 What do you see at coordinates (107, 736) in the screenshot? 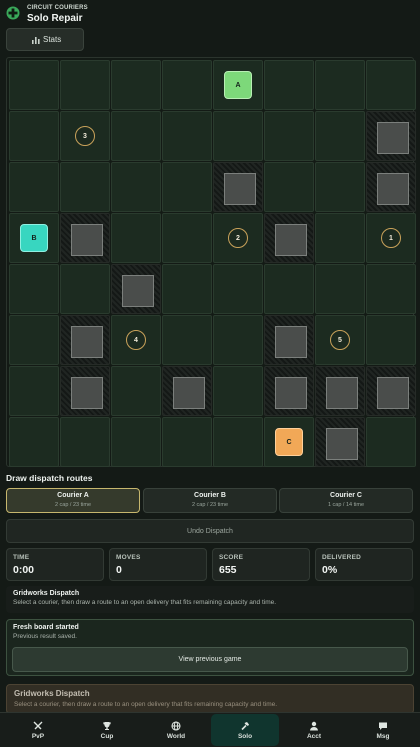
I see `nav-label: Cup` at bounding box center [107, 736].